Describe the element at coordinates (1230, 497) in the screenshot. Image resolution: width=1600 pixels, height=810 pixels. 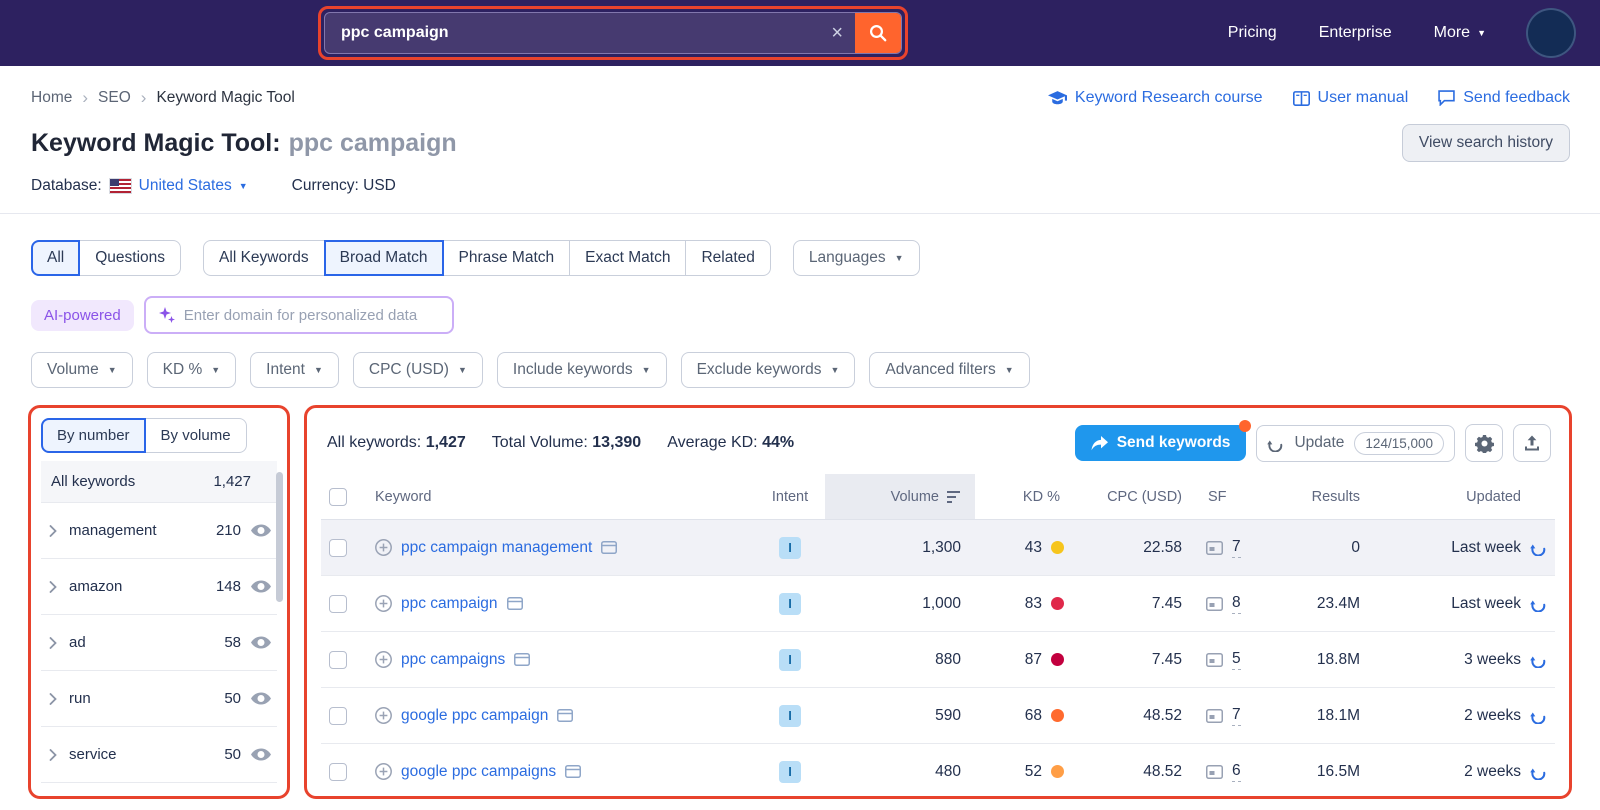
I see `col-sf: SF` at that location.